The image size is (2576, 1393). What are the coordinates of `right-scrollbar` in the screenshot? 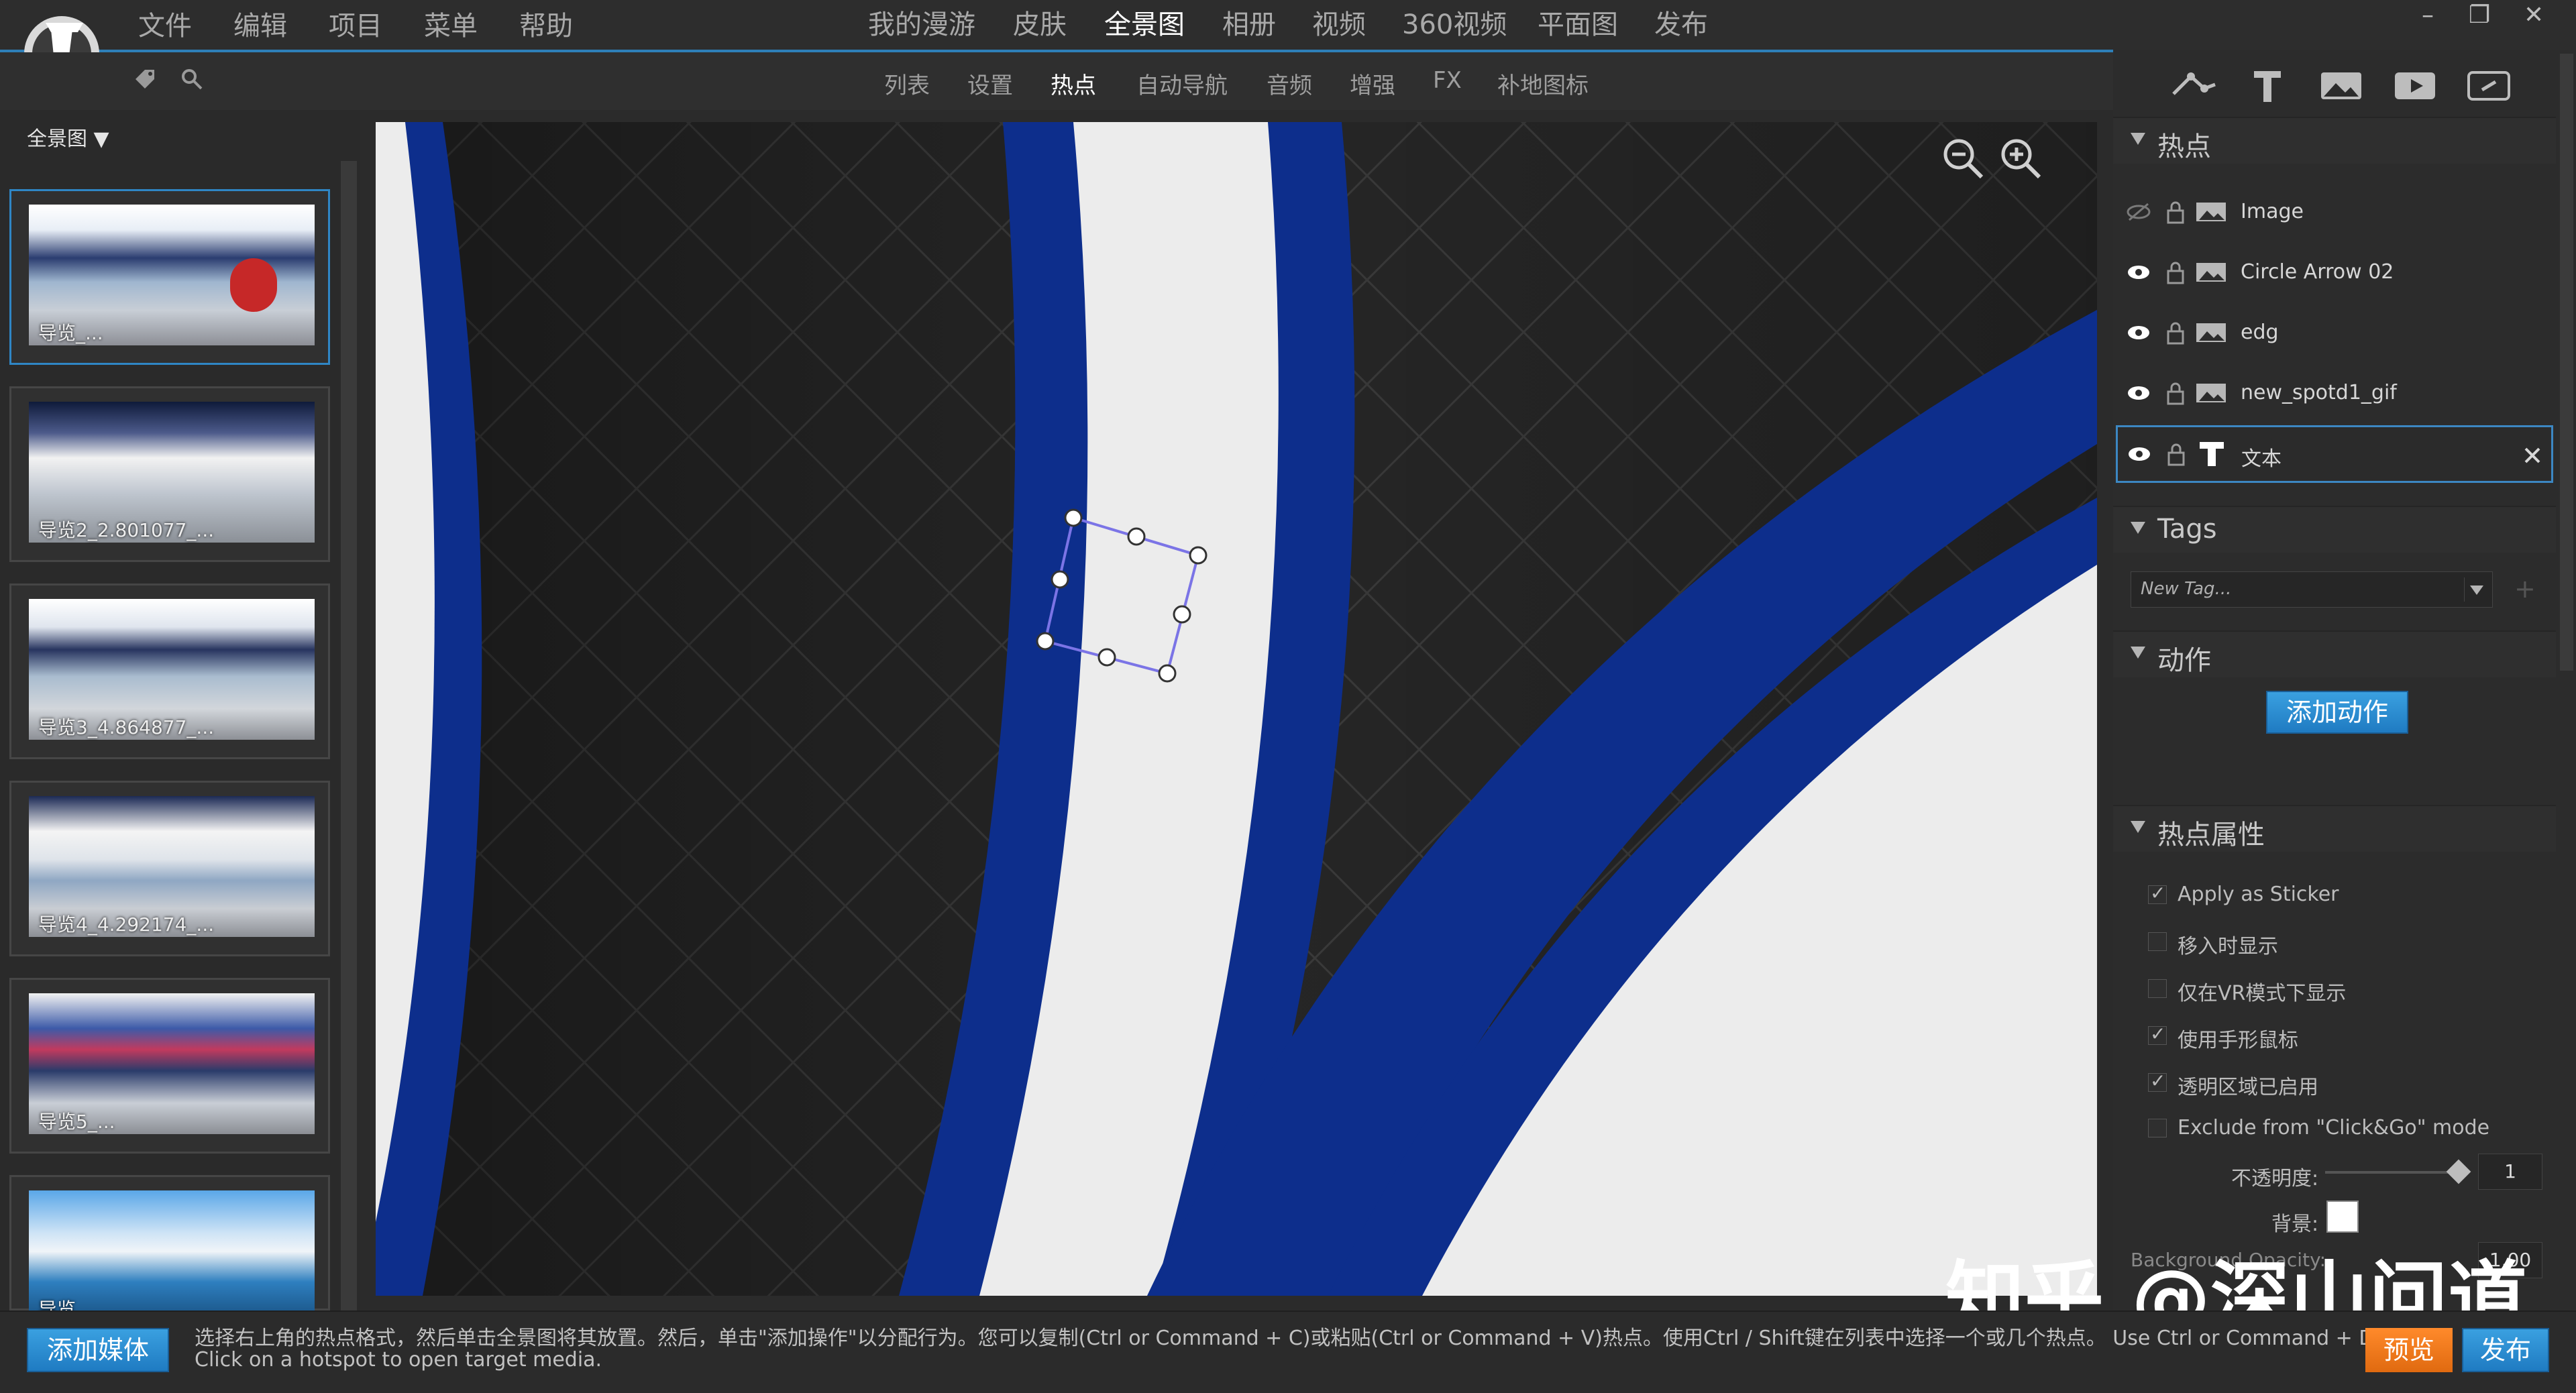 It's located at (2566, 363).